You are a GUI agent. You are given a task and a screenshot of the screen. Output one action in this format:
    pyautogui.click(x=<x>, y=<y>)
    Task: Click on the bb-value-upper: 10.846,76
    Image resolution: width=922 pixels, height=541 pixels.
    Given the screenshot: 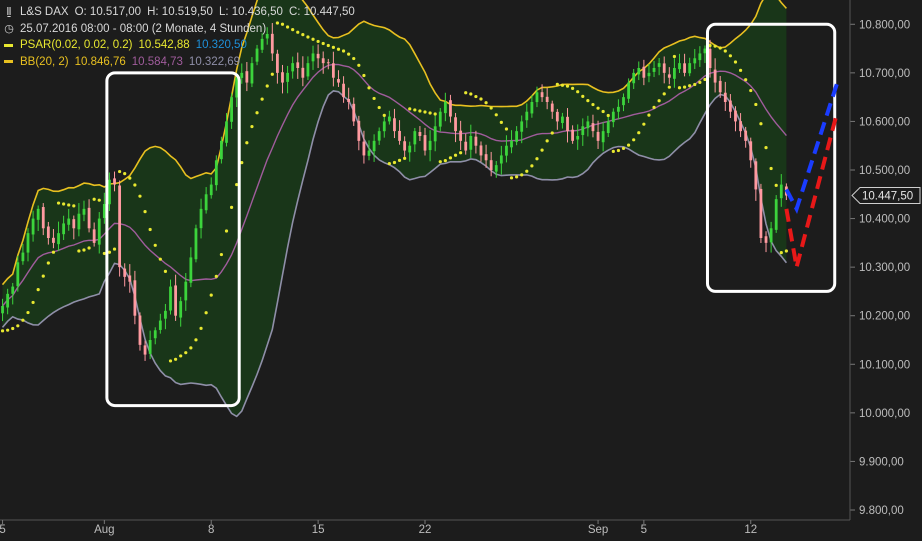 What is the action you would take?
    pyautogui.click(x=100, y=61)
    